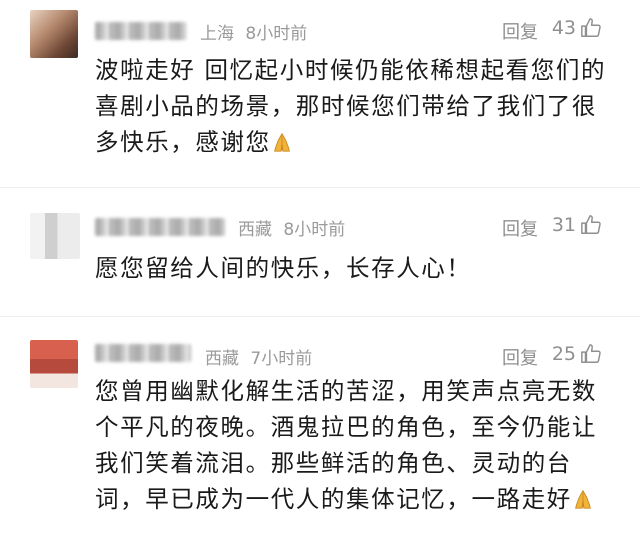 The image size is (640, 539). I want to click on like-count: 25, so click(563, 354).